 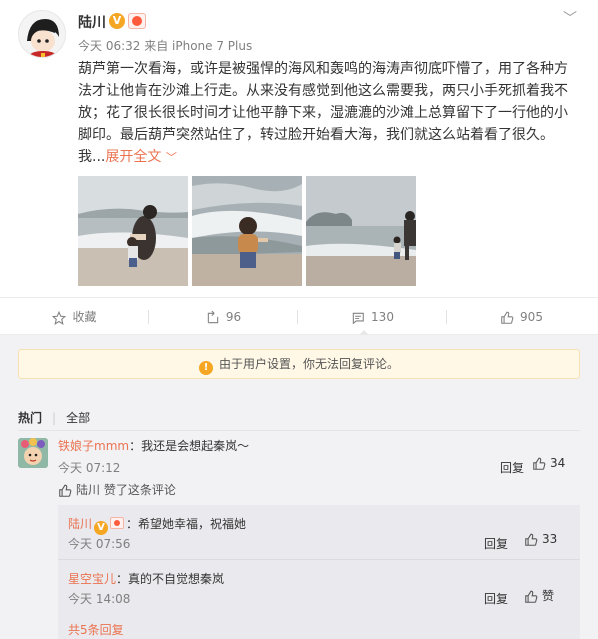 I want to click on reply-like-button: 赞, so click(x=539, y=595).